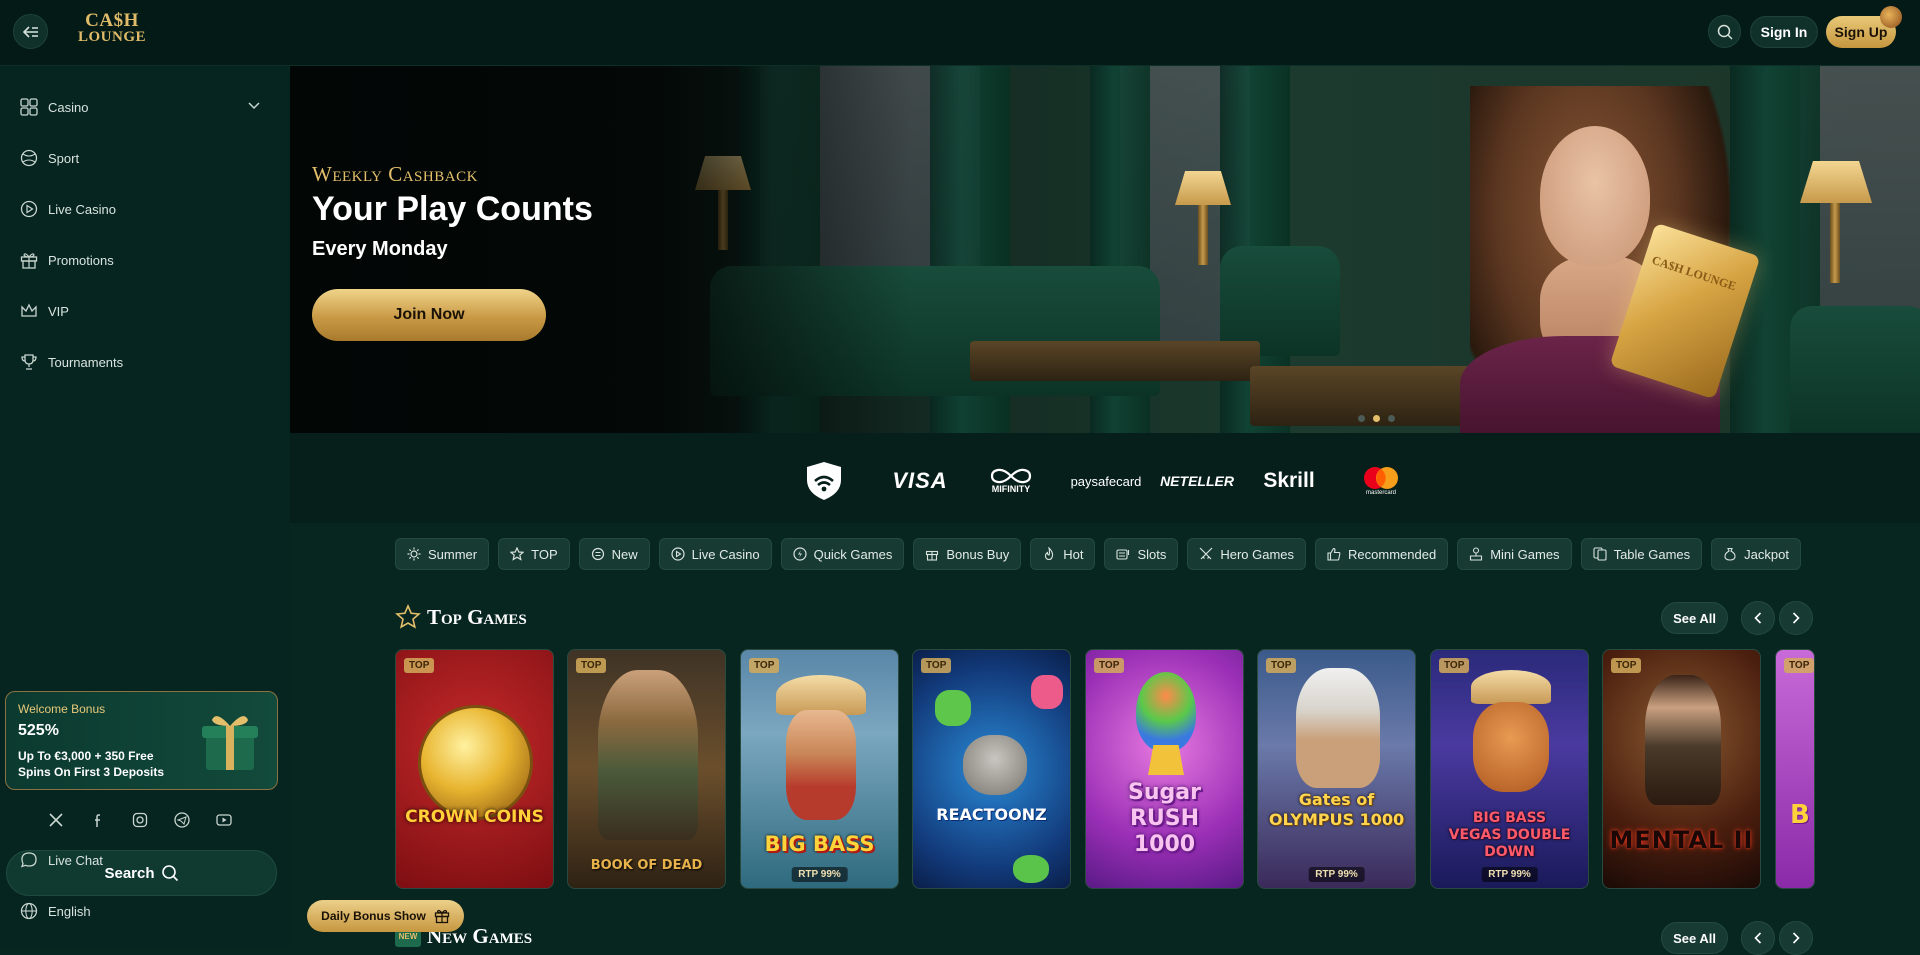 The image size is (1920, 955). Describe the element at coordinates (55, 911) in the screenshot. I see `language-selector: English` at that location.